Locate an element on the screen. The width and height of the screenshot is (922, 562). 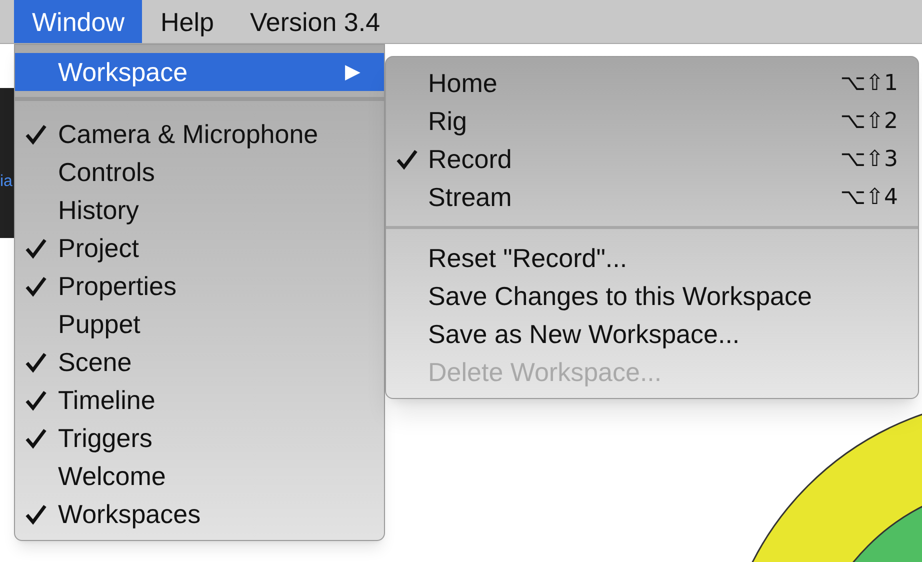
menu-item: Home ⌥⇧1 is located at coordinates (652, 83).